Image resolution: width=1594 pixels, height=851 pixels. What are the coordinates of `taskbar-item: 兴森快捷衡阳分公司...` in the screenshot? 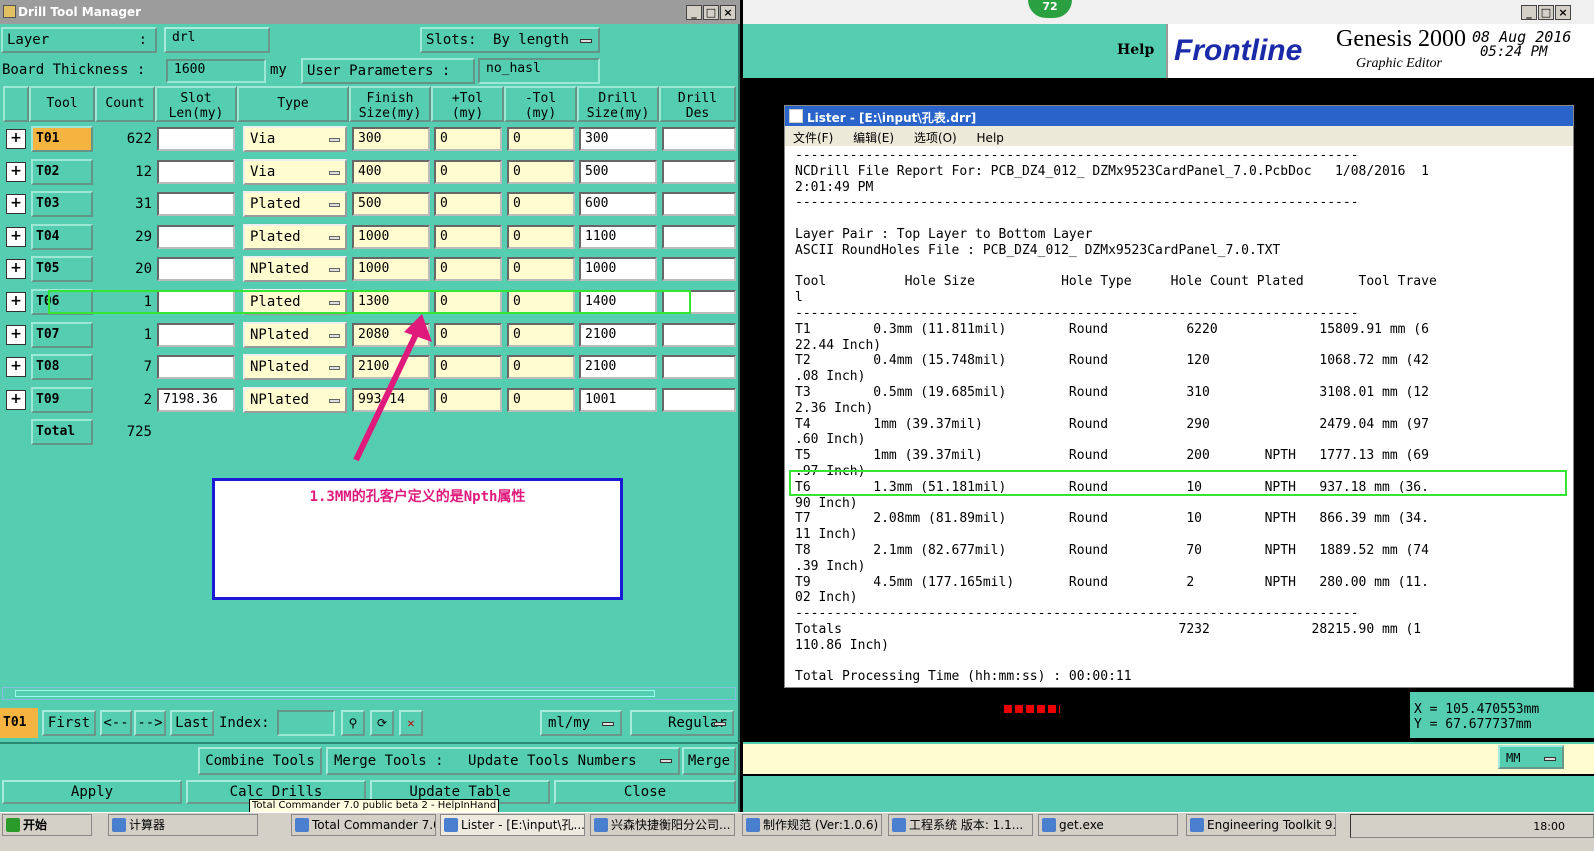 It's located at (662, 825).